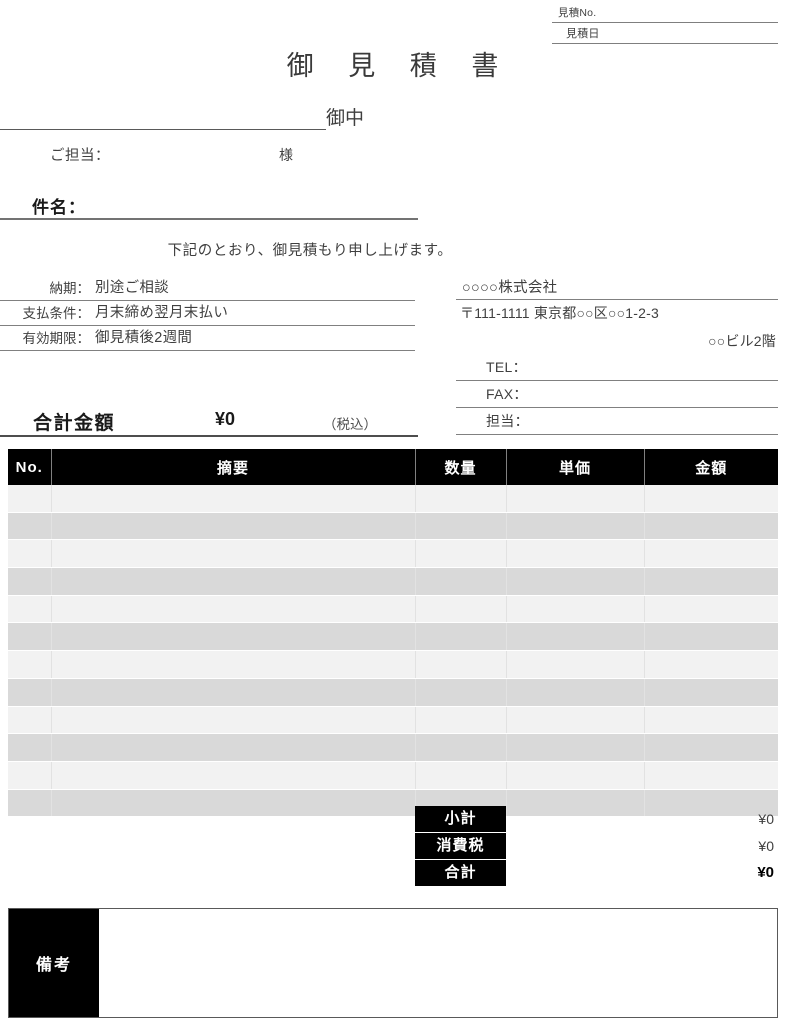 This screenshot has height=1024, width=785. I want to click on column-header-amount: 金額, so click(711, 467).